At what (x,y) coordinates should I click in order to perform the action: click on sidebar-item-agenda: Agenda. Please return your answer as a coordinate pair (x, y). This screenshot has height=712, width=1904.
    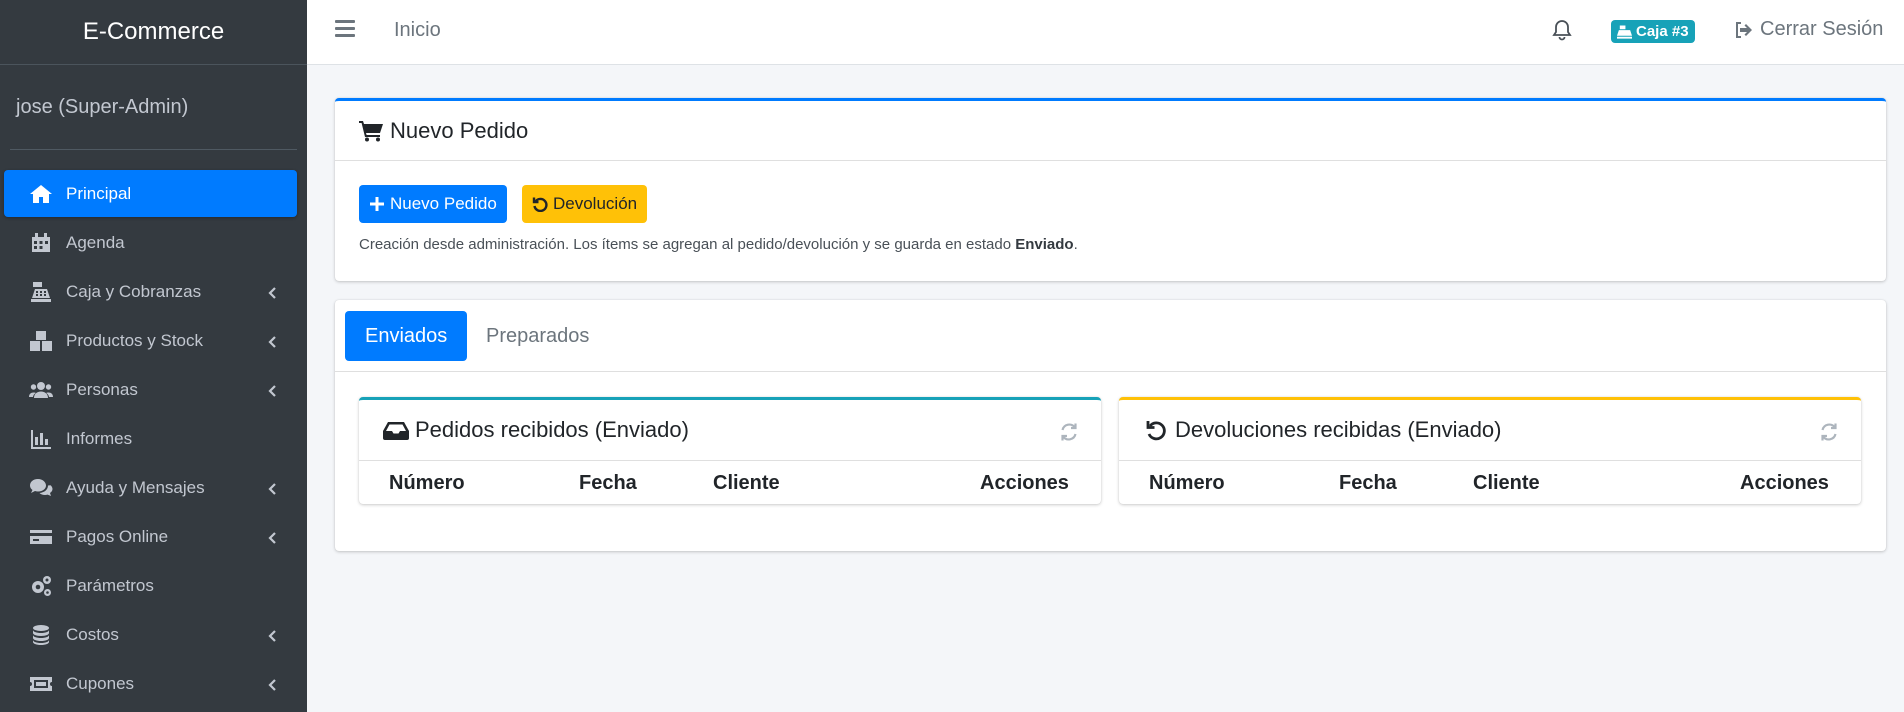
    Looking at the image, I should click on (150, 242).